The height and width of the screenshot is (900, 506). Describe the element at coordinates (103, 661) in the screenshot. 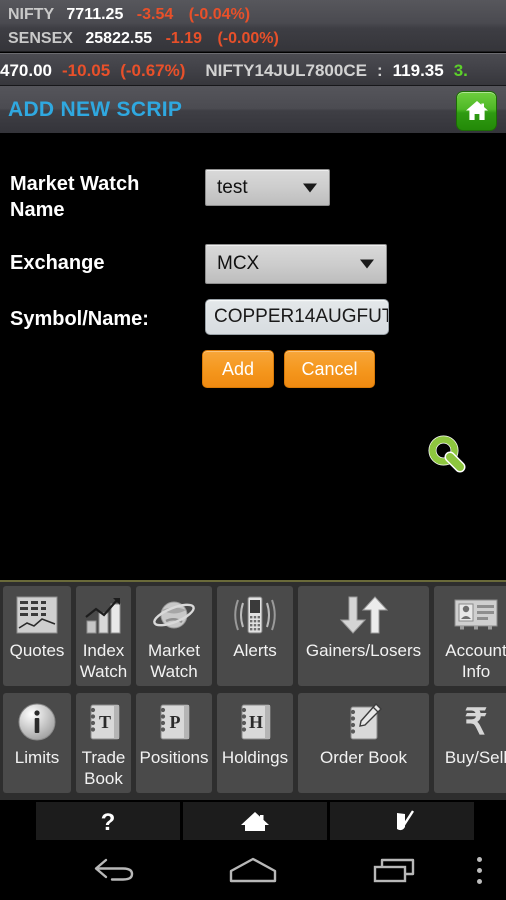

I see `grid-item-label: Index Watch` at that location.